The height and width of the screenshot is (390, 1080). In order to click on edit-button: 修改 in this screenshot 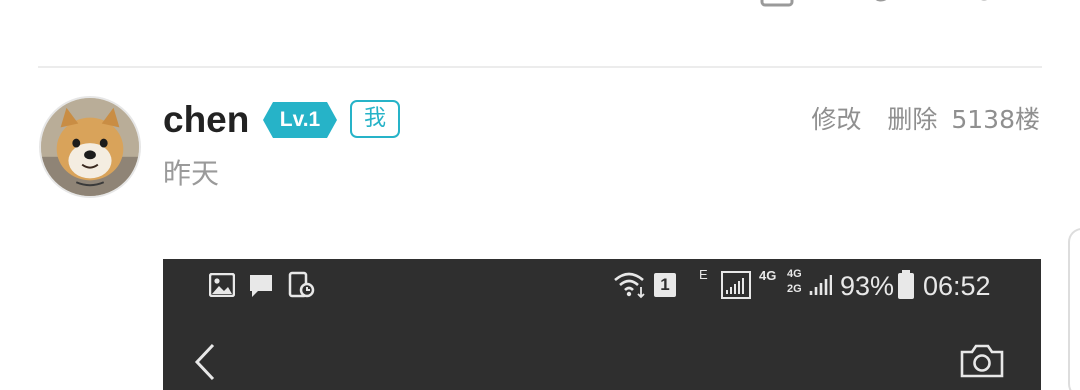, I will do `click(836, 120)`.